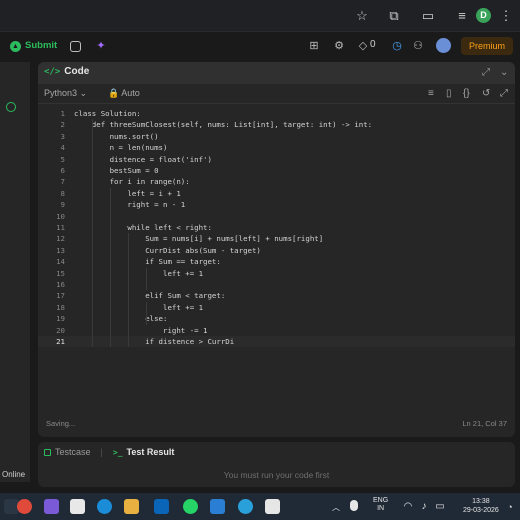 The image size is (520, 520). I want to click on photos-app-icon, so click(77, 506).